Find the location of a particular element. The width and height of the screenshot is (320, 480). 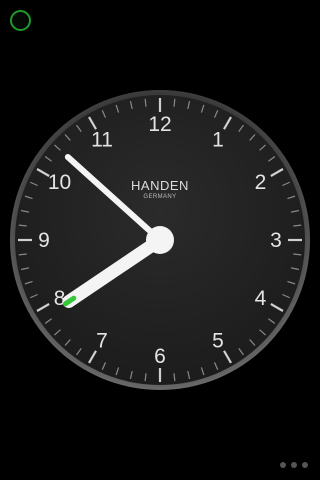

numeral-1: 1 is located at coordinates (218, 140).